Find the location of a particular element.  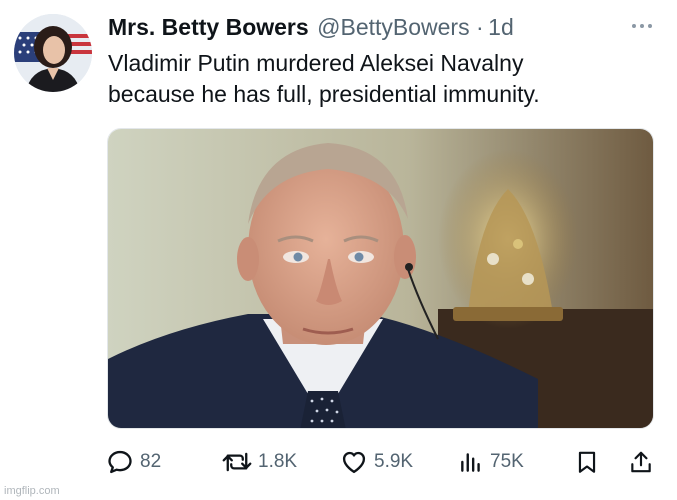

avatar is located at coordinates (53, 53).